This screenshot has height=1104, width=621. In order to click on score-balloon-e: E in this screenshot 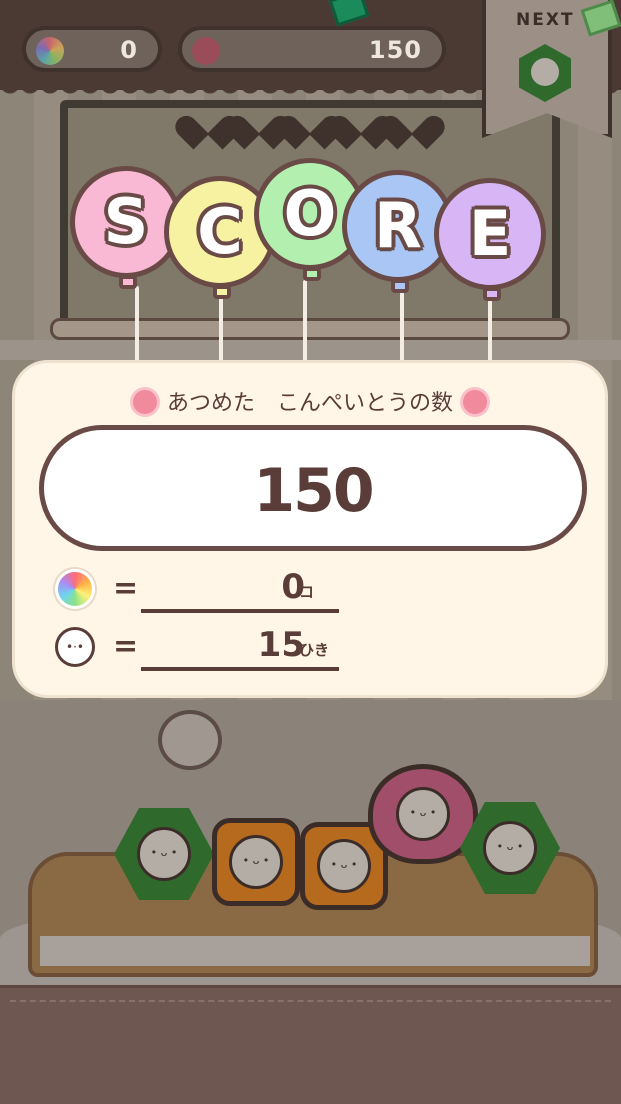, I will do `click(490, 239)`.